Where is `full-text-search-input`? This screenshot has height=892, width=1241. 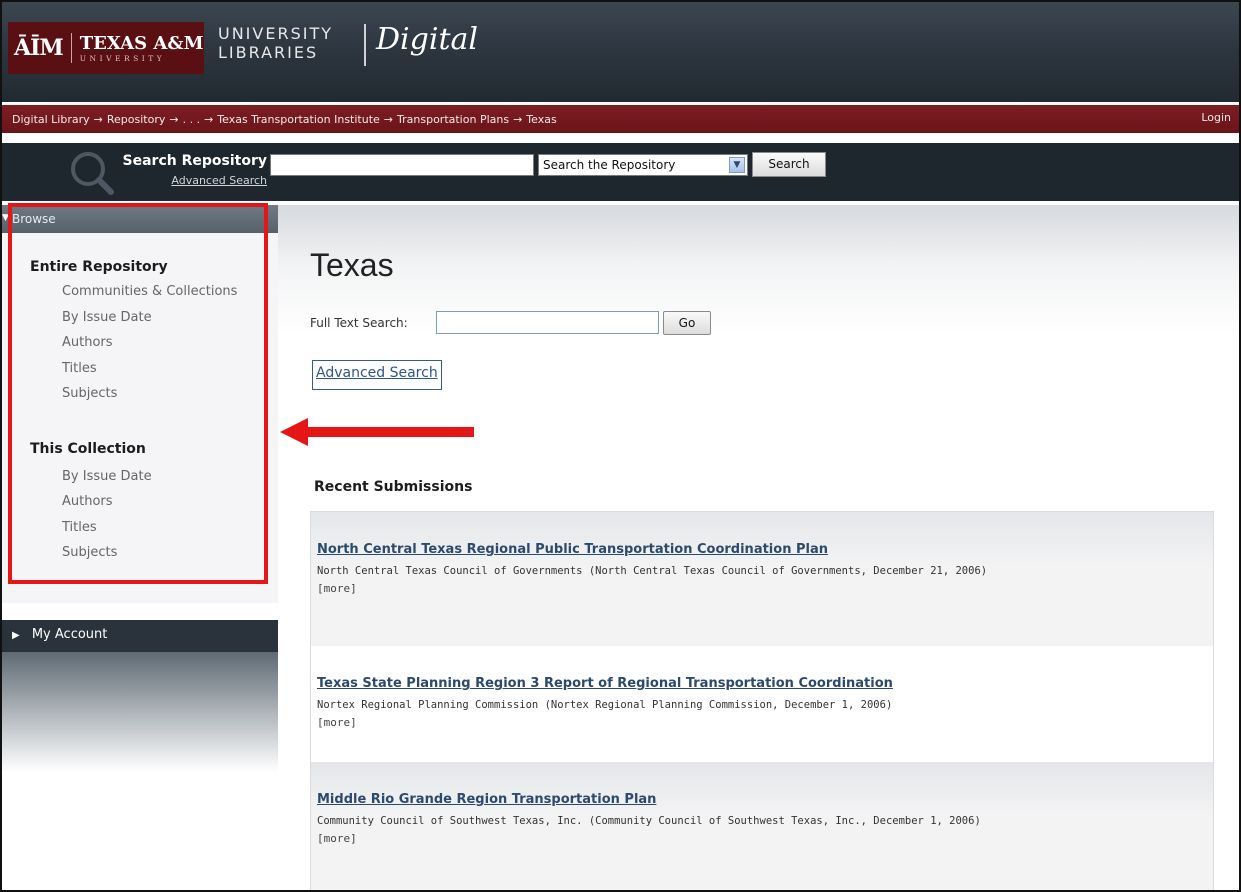
full-text-search-input is located at coordinates (547, 322).